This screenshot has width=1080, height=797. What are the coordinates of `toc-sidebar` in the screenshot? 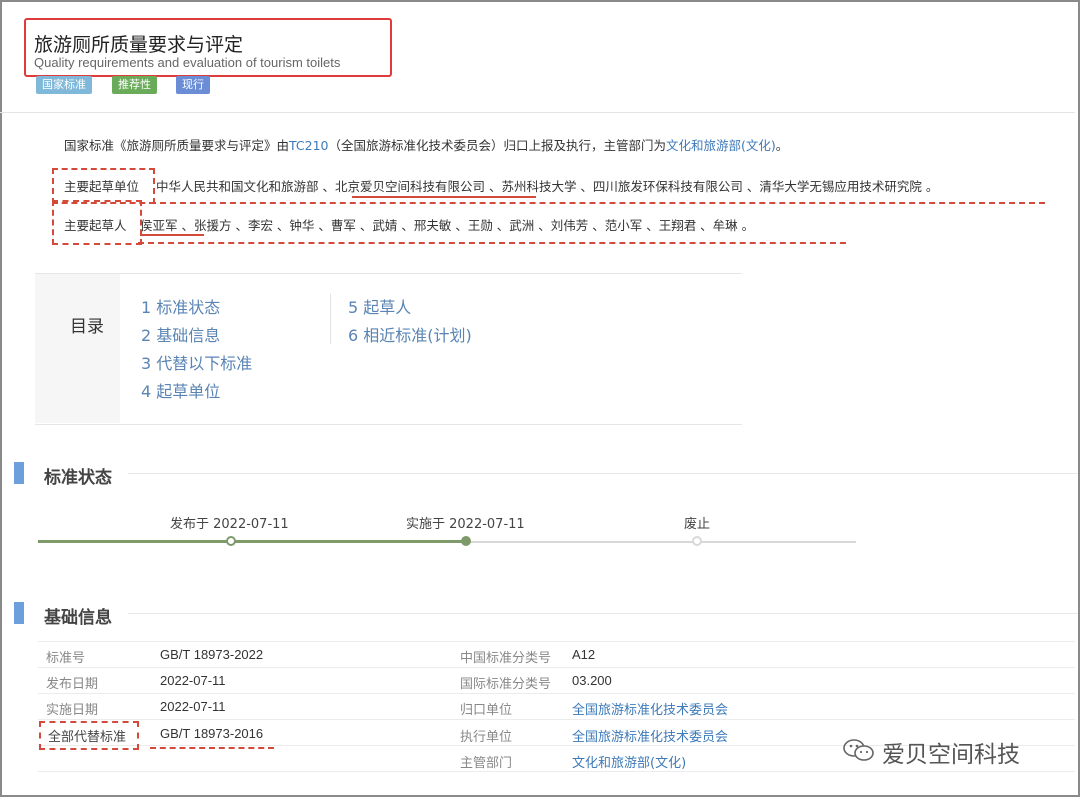 It's located at (77, 348).